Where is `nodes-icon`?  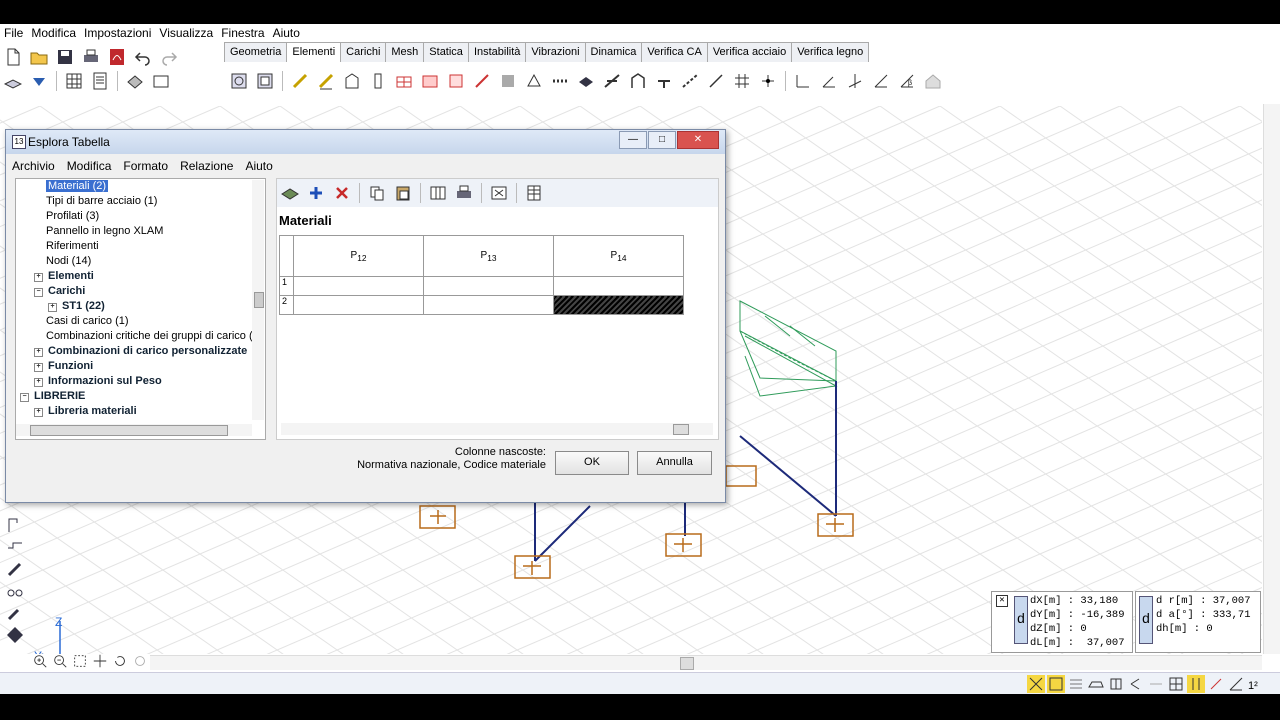
nodes-icon is located at coordinates (1216, 684).